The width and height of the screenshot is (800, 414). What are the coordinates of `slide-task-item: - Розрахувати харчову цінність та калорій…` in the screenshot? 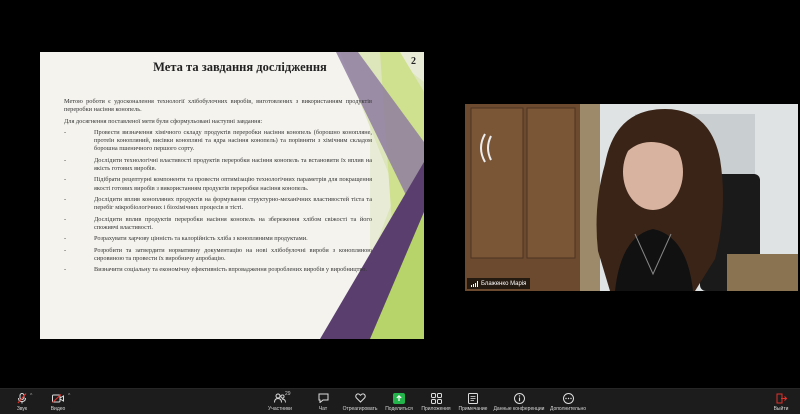 It's located at (218, 239).